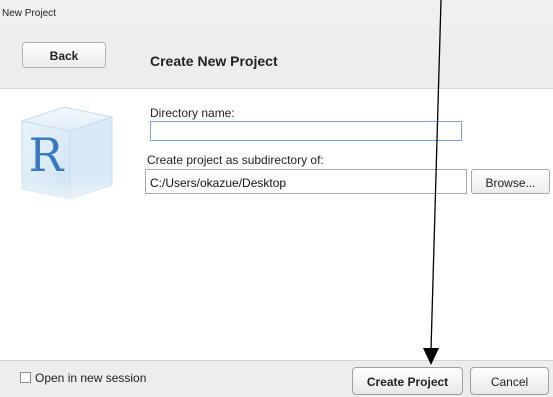 This screenshot has height=397, width=553. What do you see at coordinates (47, 155) in the screenshot?
I see `r-logo-letter: R` at bounding box center [47, 155].